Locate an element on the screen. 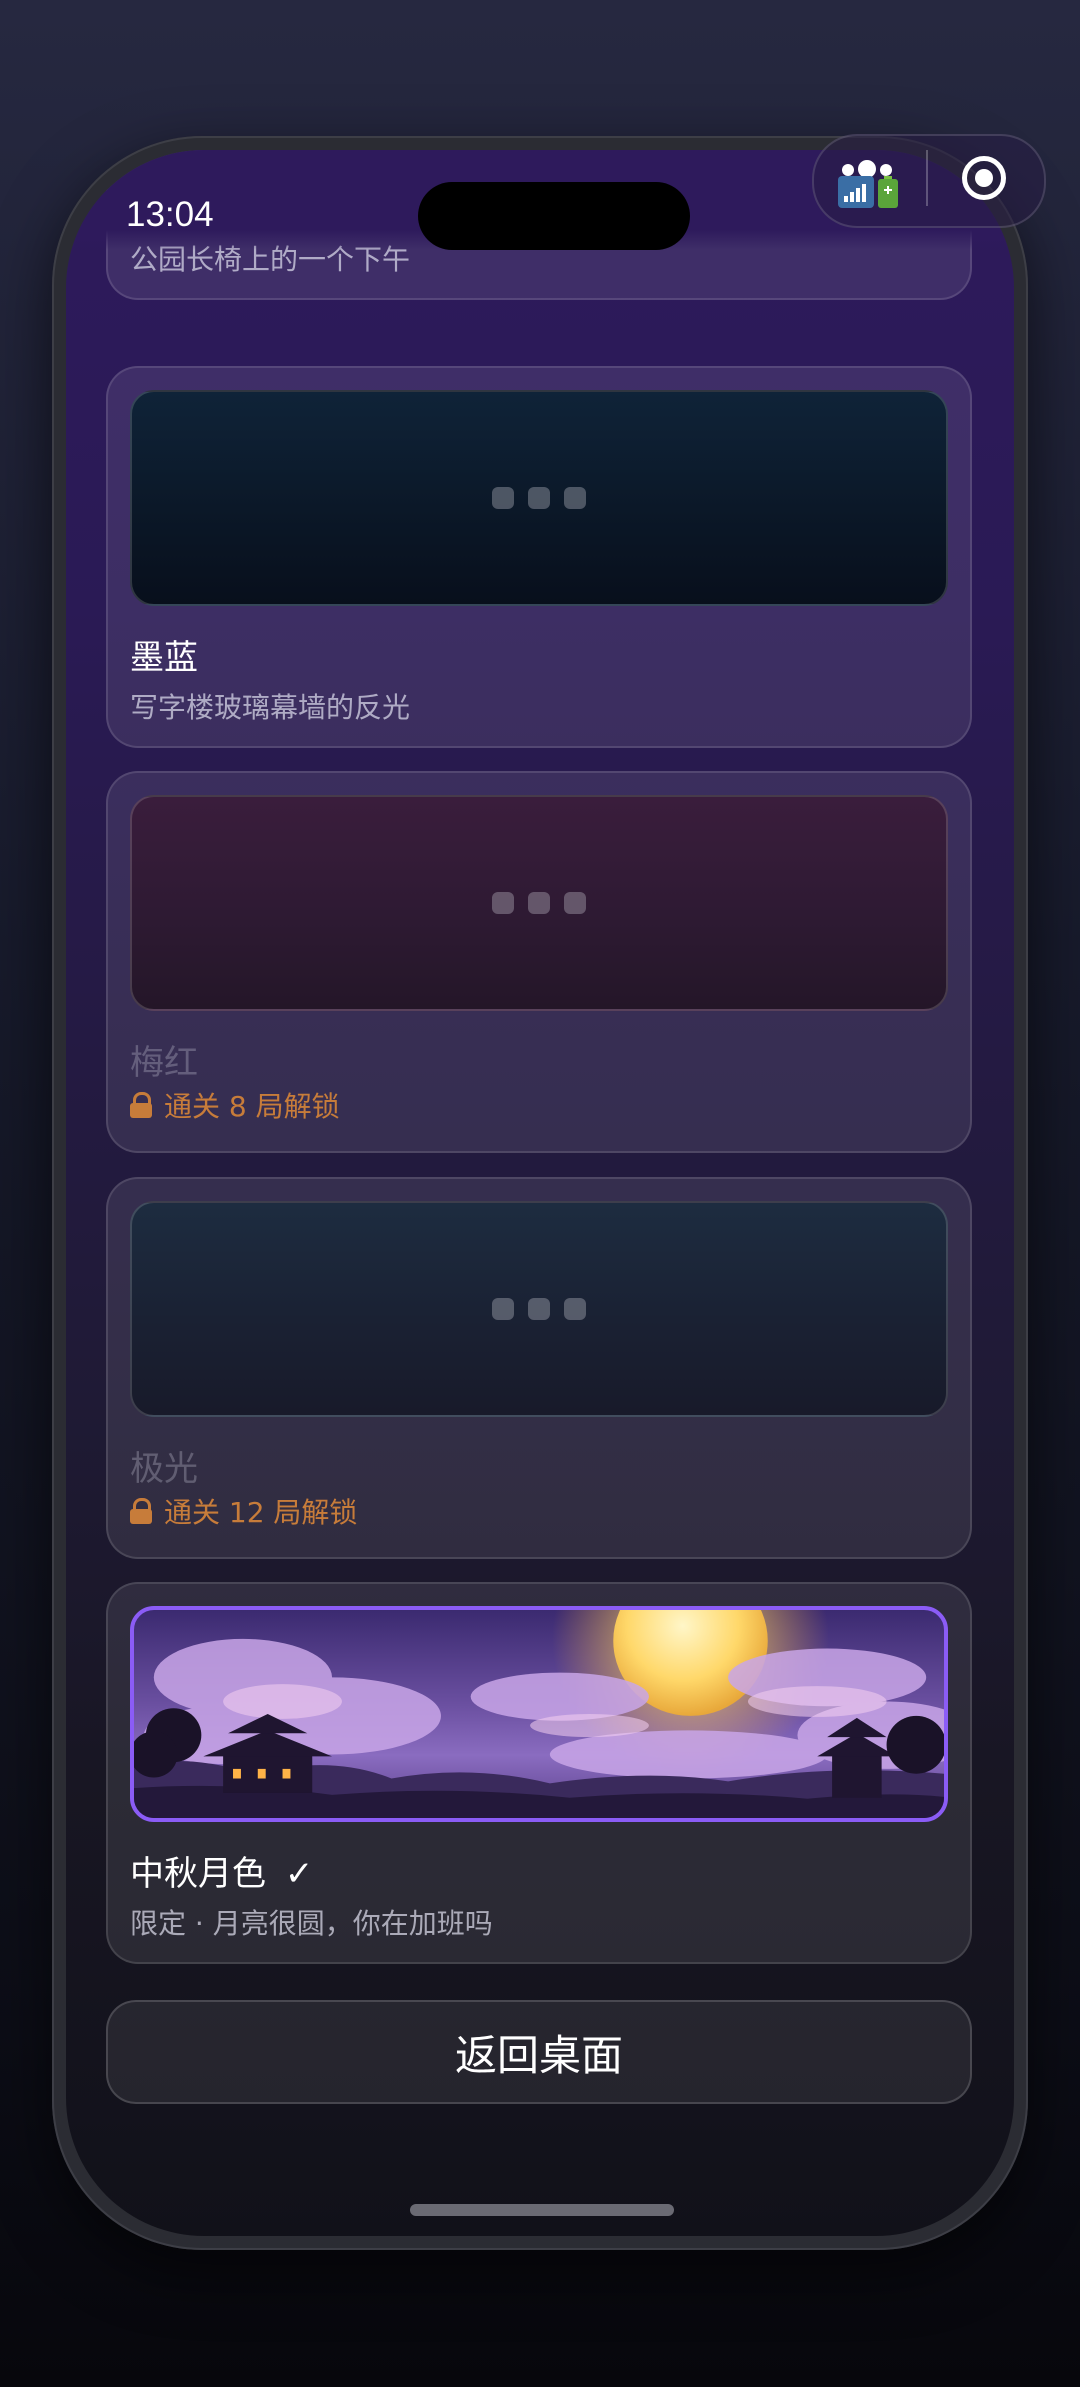 The height and width of the screenshot is (2387, 1080). more-dots-icon is located at coordinates (848, 170).